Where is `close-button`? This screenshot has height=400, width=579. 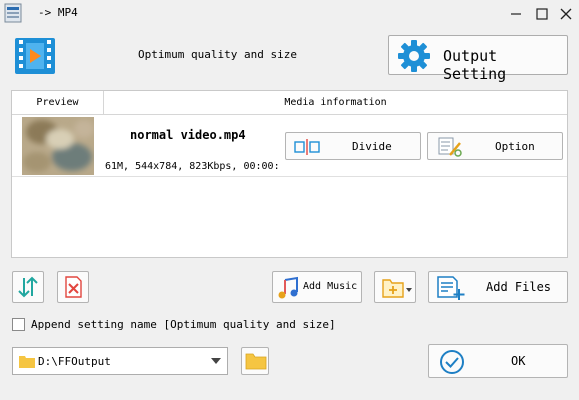 close-button is located at coordinates (566, 14).